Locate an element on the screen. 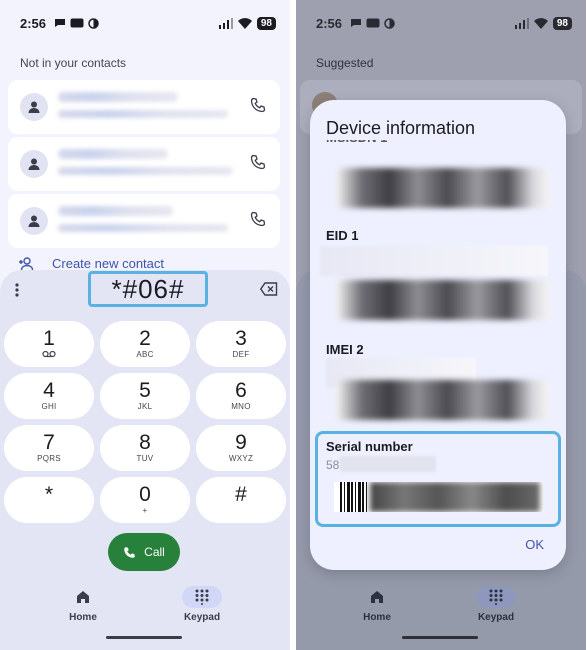 The width and height of the screenshot is (587, 650). dialog-title: Device information is located at coordinates (401, 128).